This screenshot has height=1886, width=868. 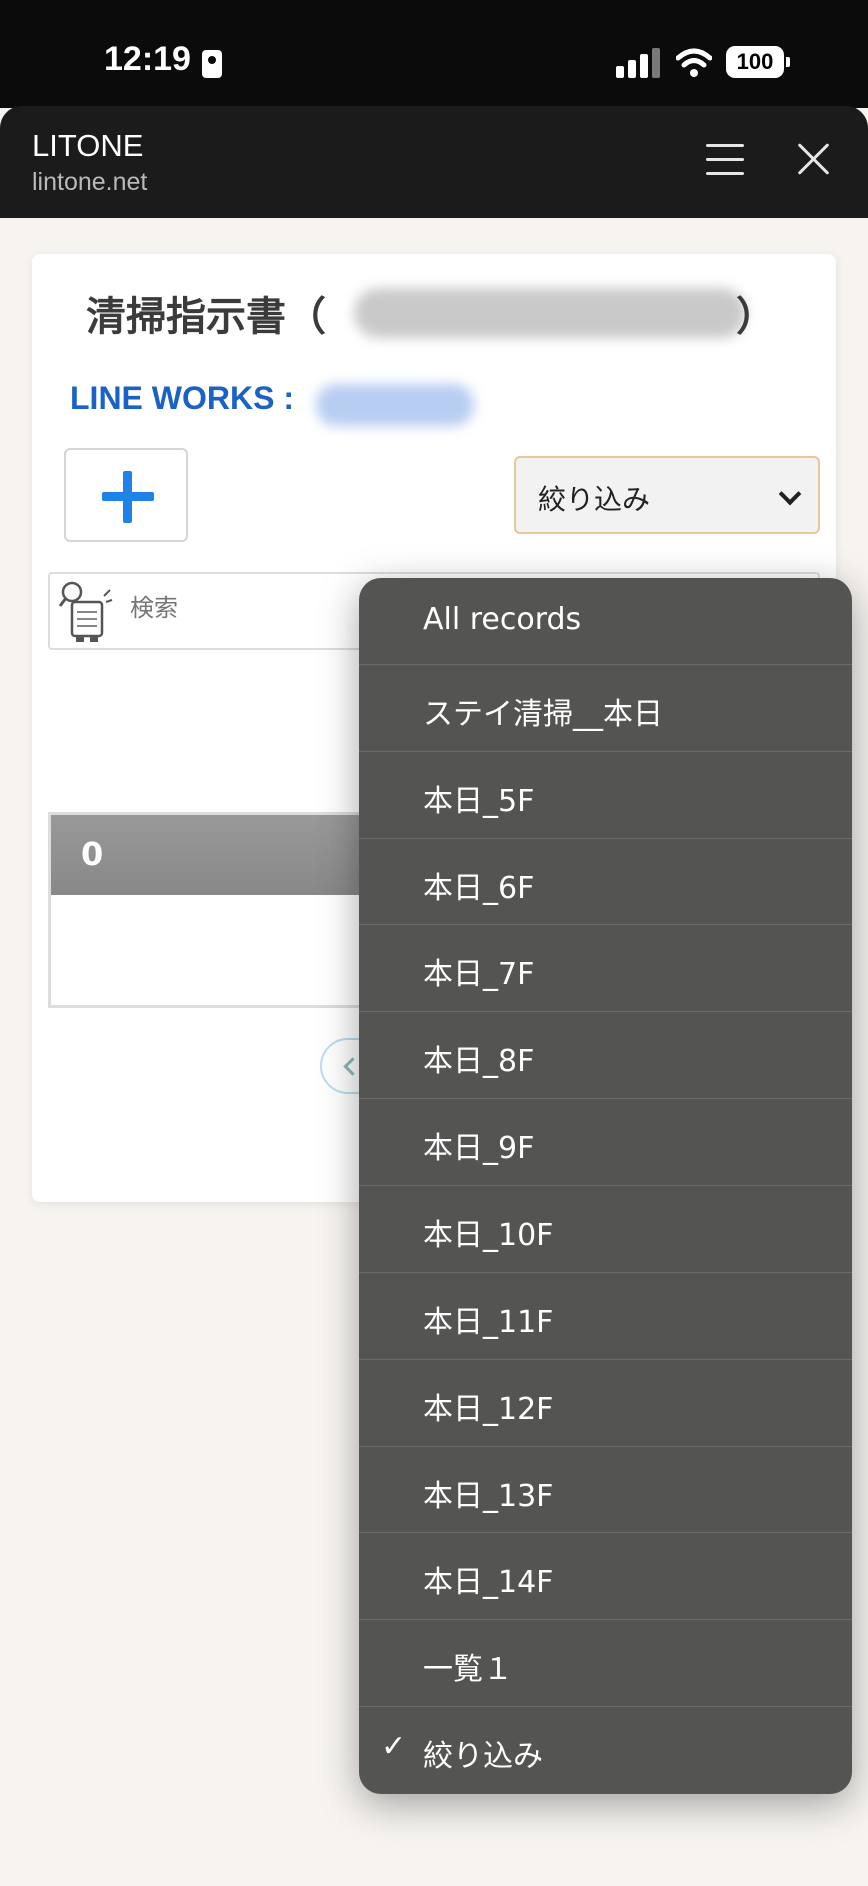 What do you see at coordinates (483, 1757) in the screenshot?
I see `dropdown-item-label: 絞り込み` at bounding box center [483, 1757].